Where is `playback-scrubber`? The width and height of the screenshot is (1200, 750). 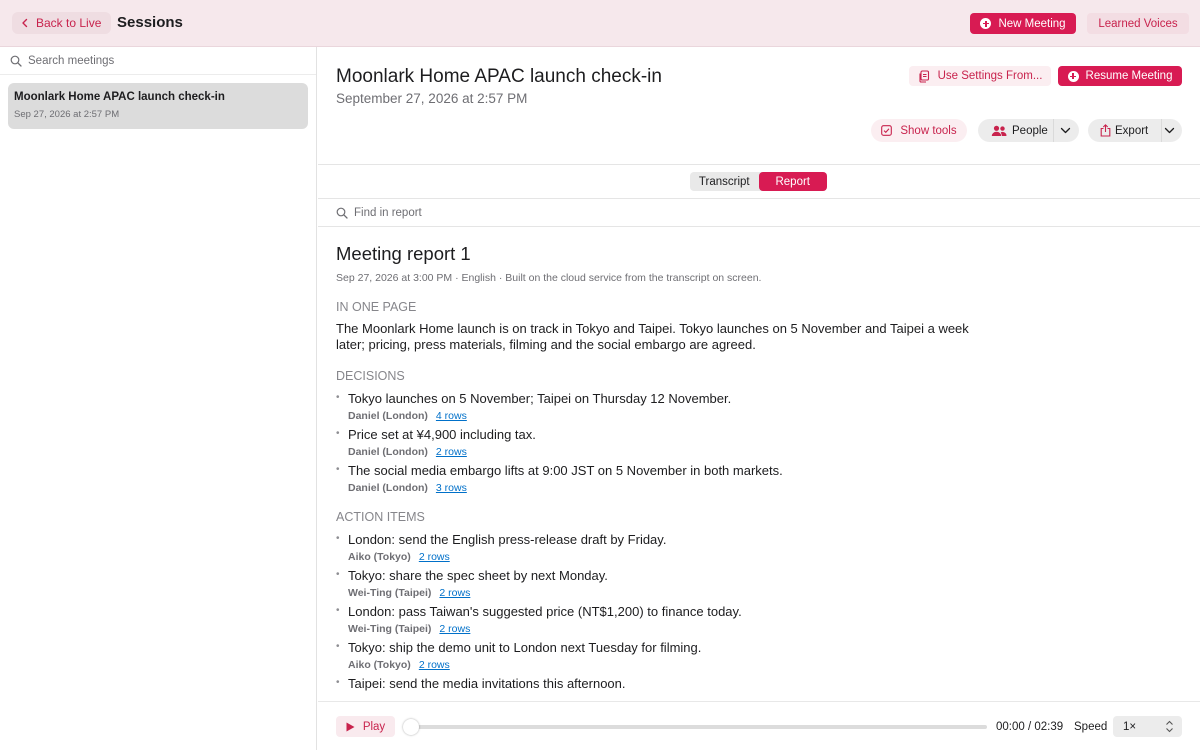 playback-scrubber is located at coordinates (411, 727).